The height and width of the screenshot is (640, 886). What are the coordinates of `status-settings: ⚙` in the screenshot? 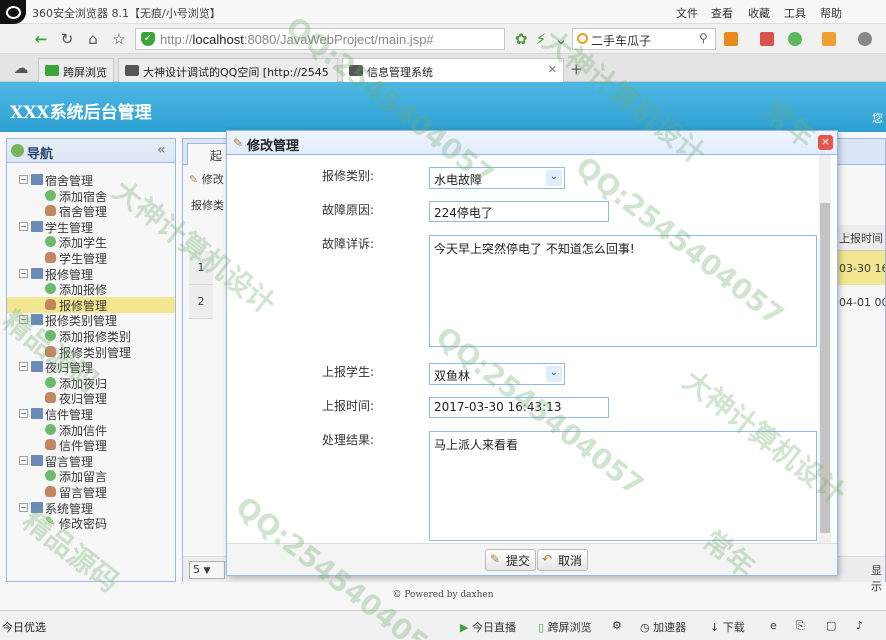 It's located at (617, 625).